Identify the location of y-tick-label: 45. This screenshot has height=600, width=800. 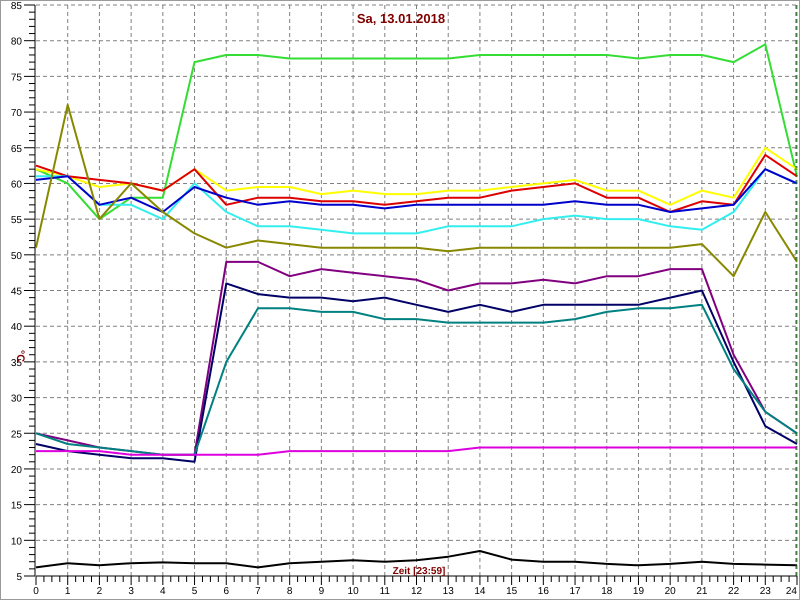
(16, 292).